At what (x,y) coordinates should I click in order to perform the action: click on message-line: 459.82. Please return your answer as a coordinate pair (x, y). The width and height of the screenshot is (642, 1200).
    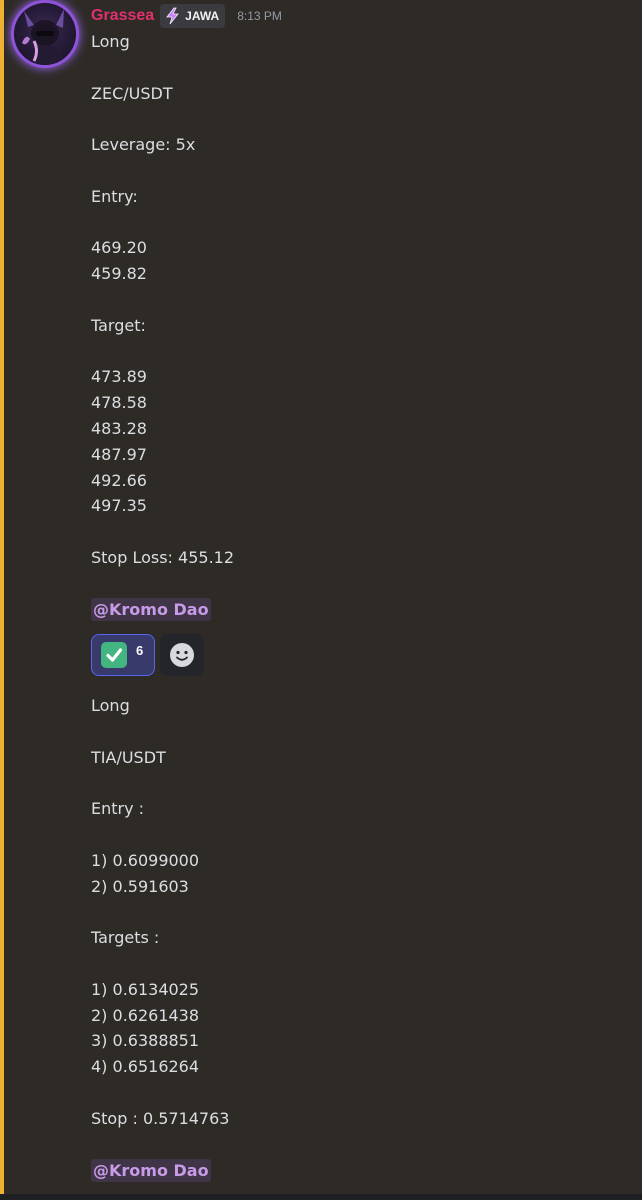
    Looking at the image, I should click on (119, 274).